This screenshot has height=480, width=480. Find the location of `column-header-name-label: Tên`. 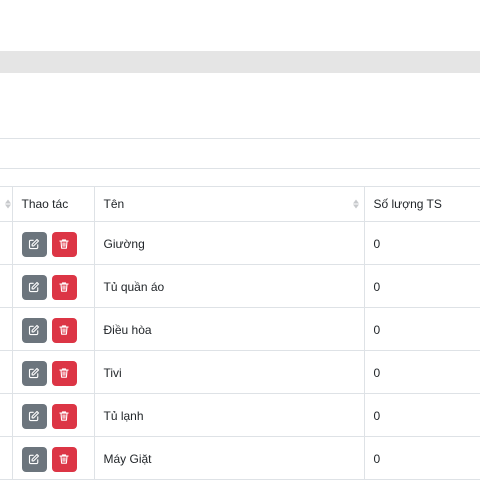

column-header-name-label: Tên is located at coordinates (114, 204).